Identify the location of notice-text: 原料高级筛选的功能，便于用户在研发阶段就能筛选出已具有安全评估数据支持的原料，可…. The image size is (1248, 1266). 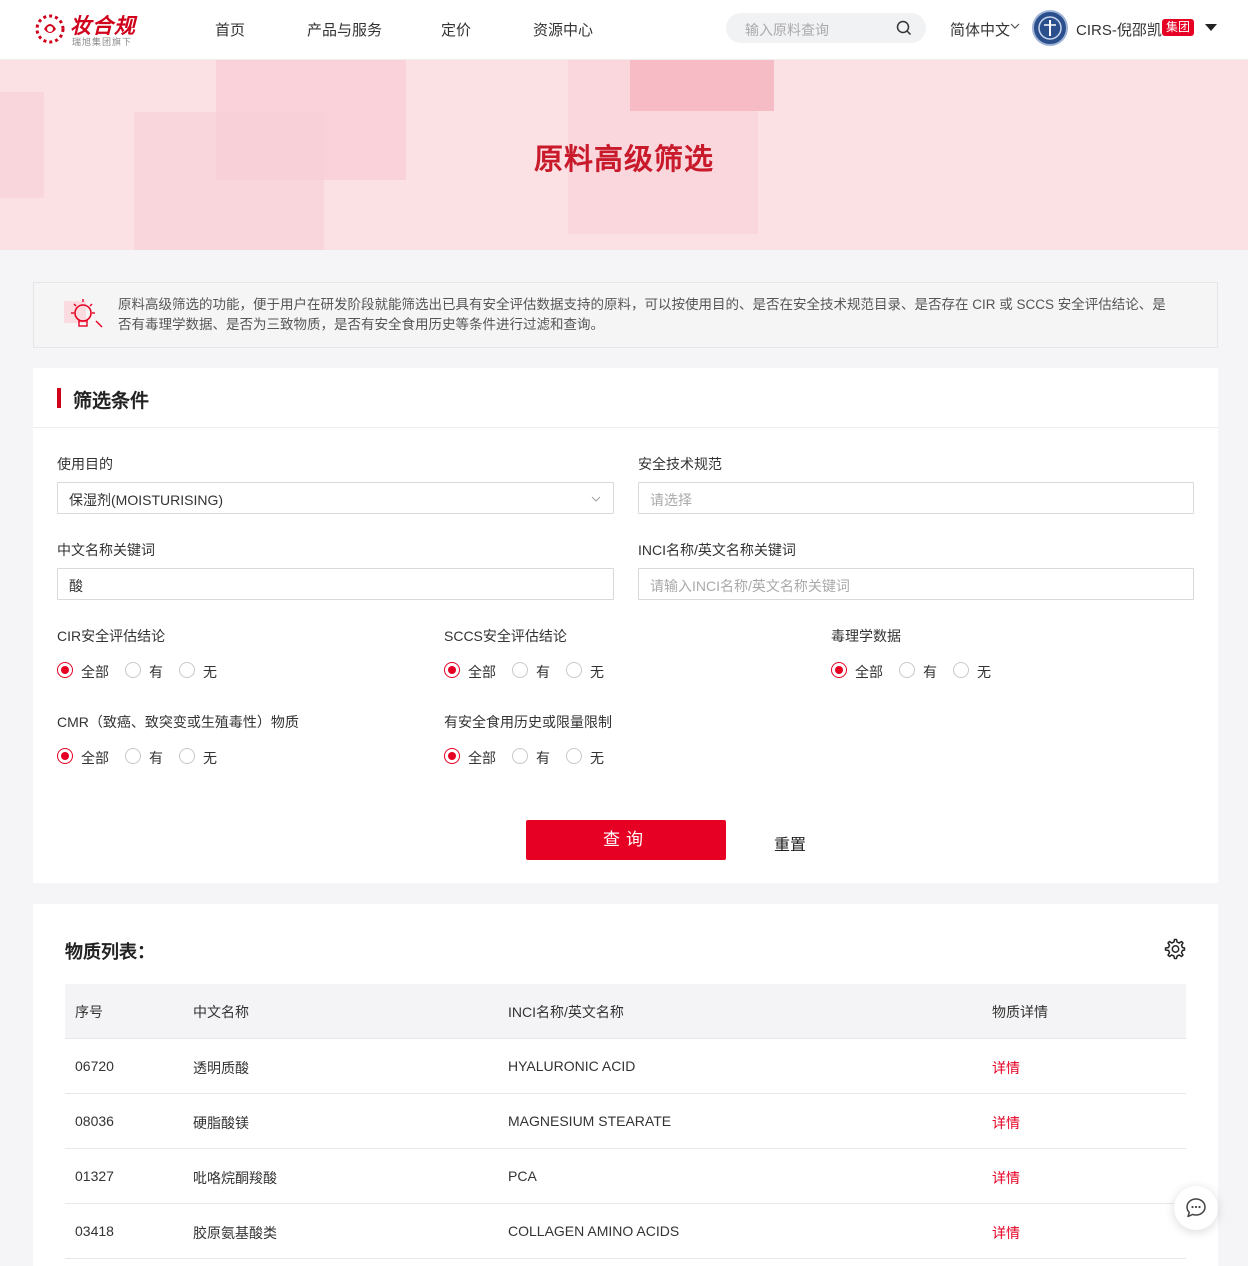
(642, 314).